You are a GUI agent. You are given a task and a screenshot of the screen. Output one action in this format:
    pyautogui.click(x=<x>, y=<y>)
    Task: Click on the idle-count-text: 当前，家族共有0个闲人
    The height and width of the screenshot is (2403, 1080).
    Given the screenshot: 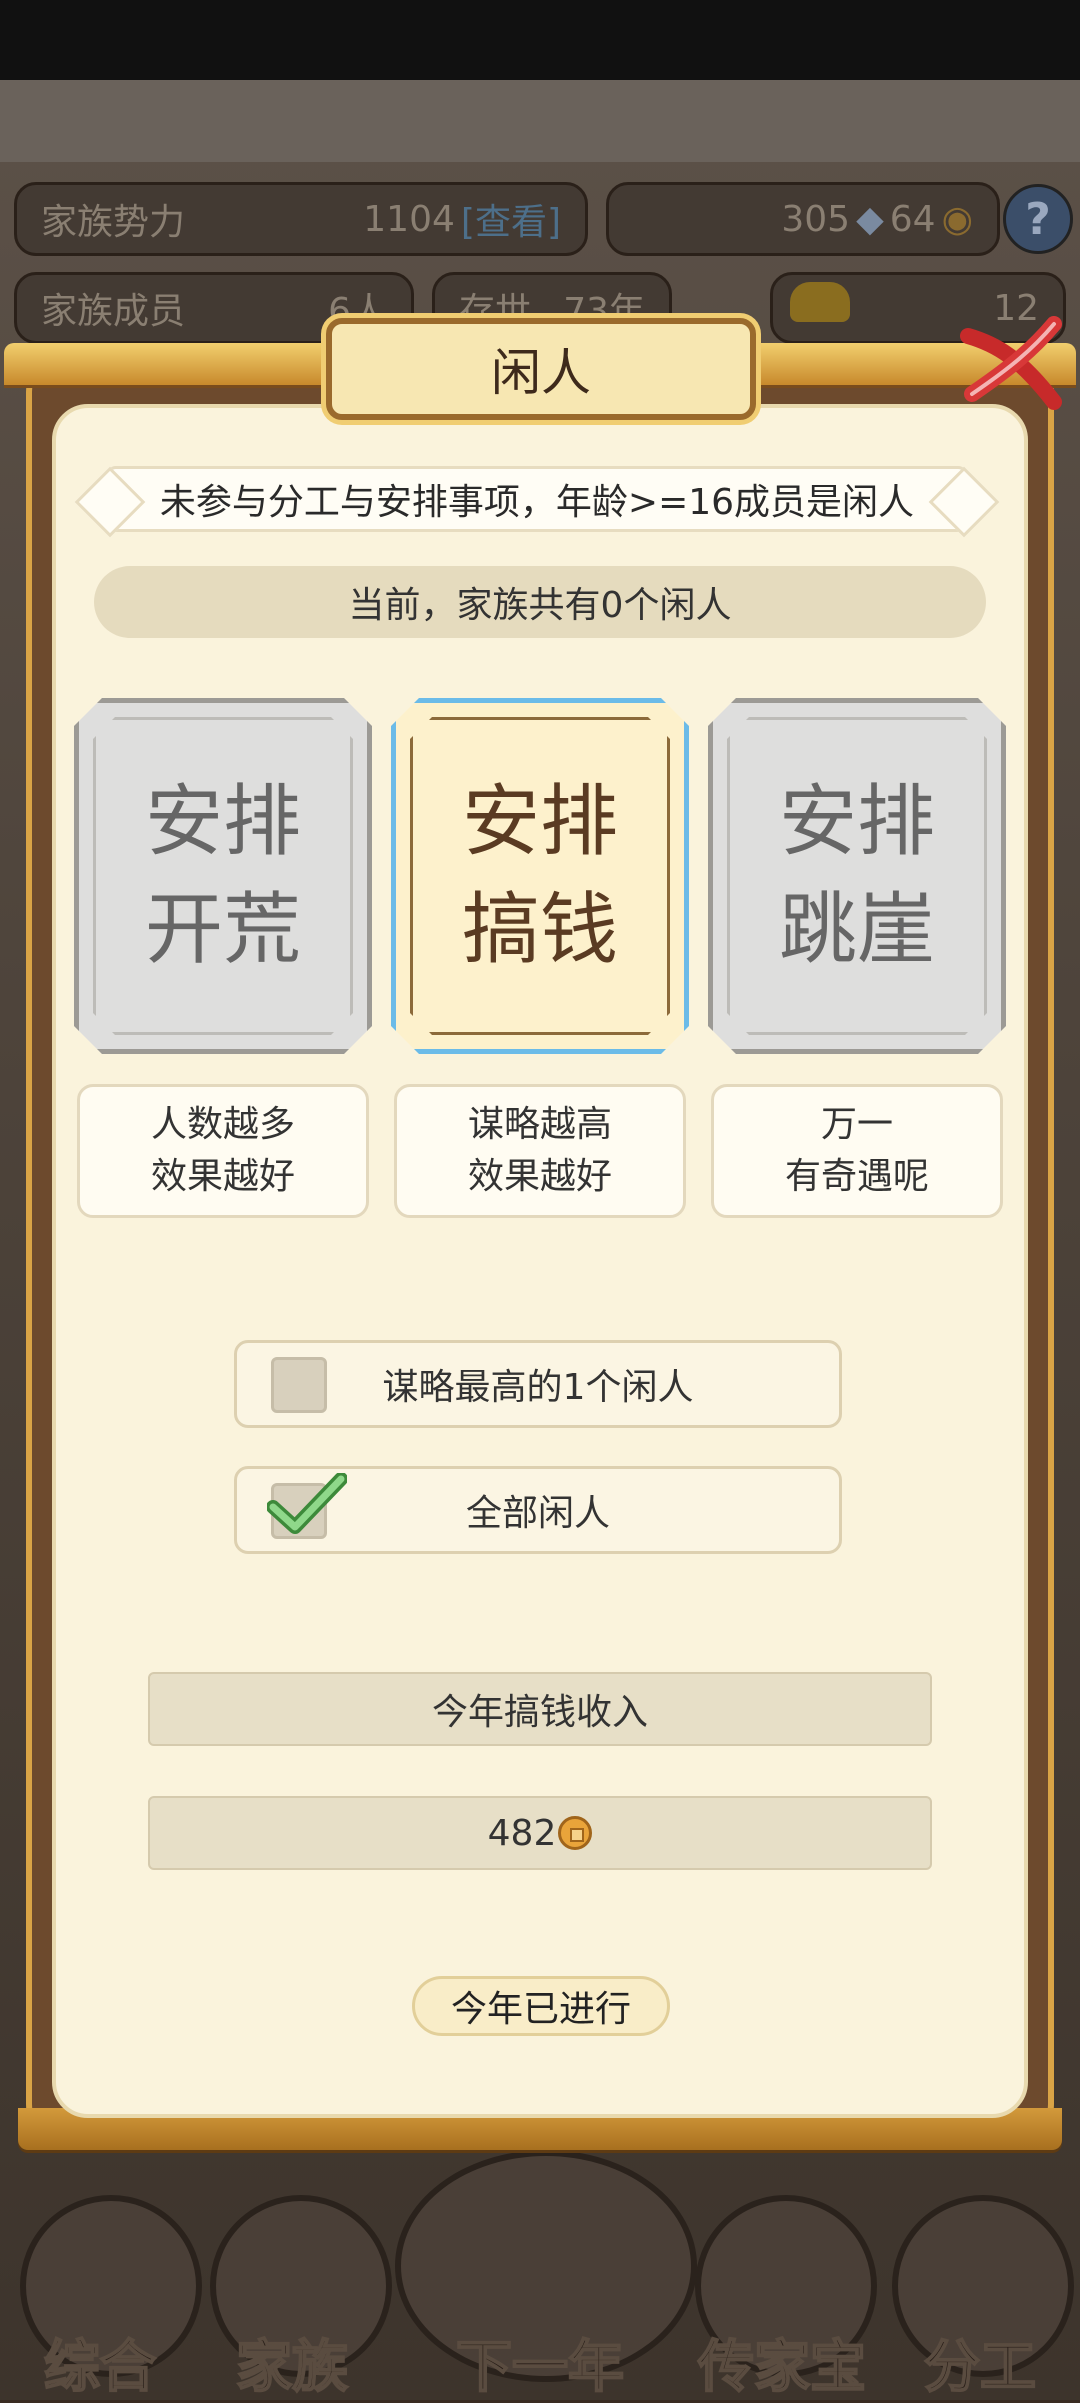 What is the action you would take?
    pyautogui.click(x=540, y=605)
    